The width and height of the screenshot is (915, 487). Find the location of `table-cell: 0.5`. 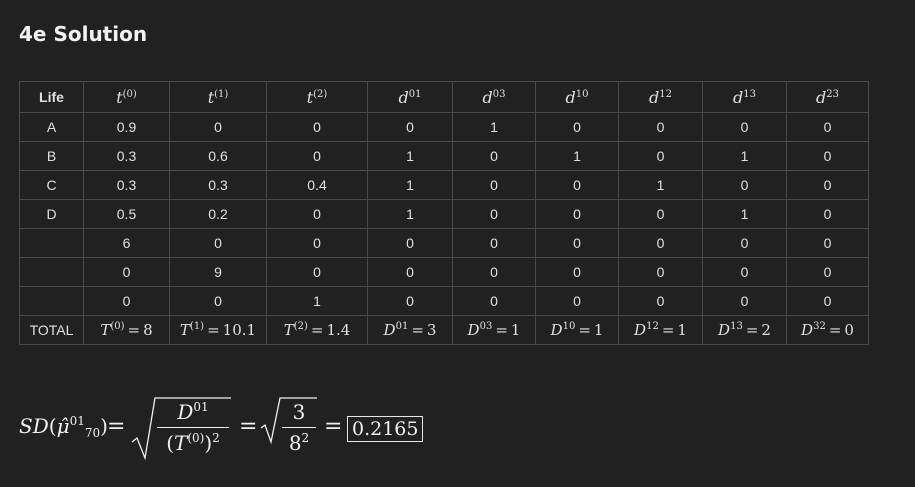

table-cell: 0.5 is located at coordinates (126, 214).